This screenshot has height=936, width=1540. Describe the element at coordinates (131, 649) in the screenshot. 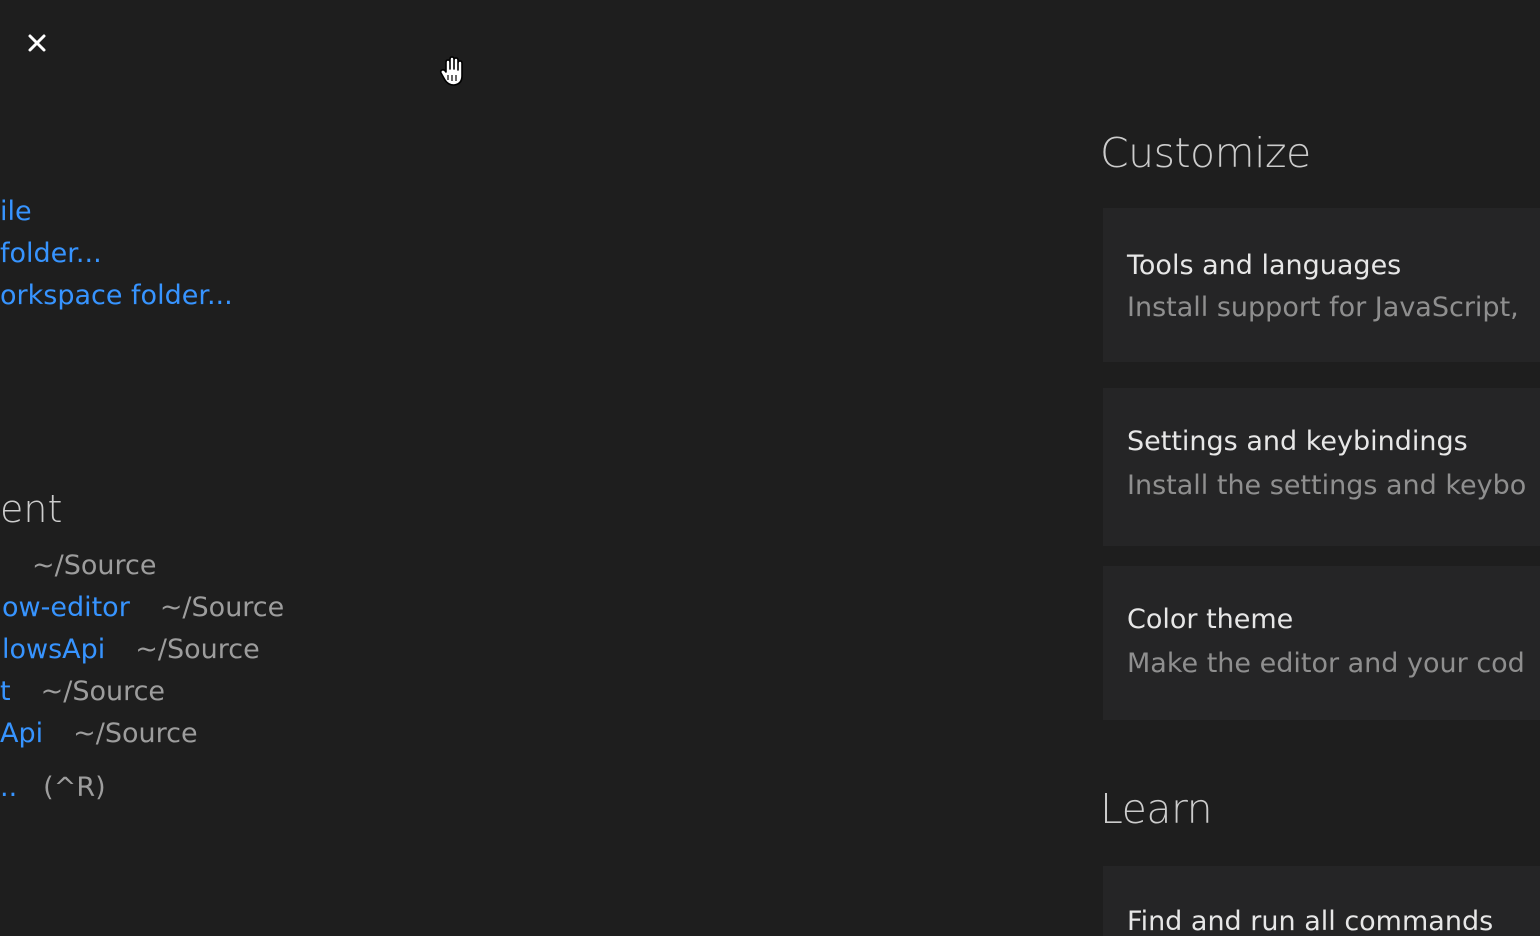

I see `recent-item: lowsApi ~/Source` at that location.